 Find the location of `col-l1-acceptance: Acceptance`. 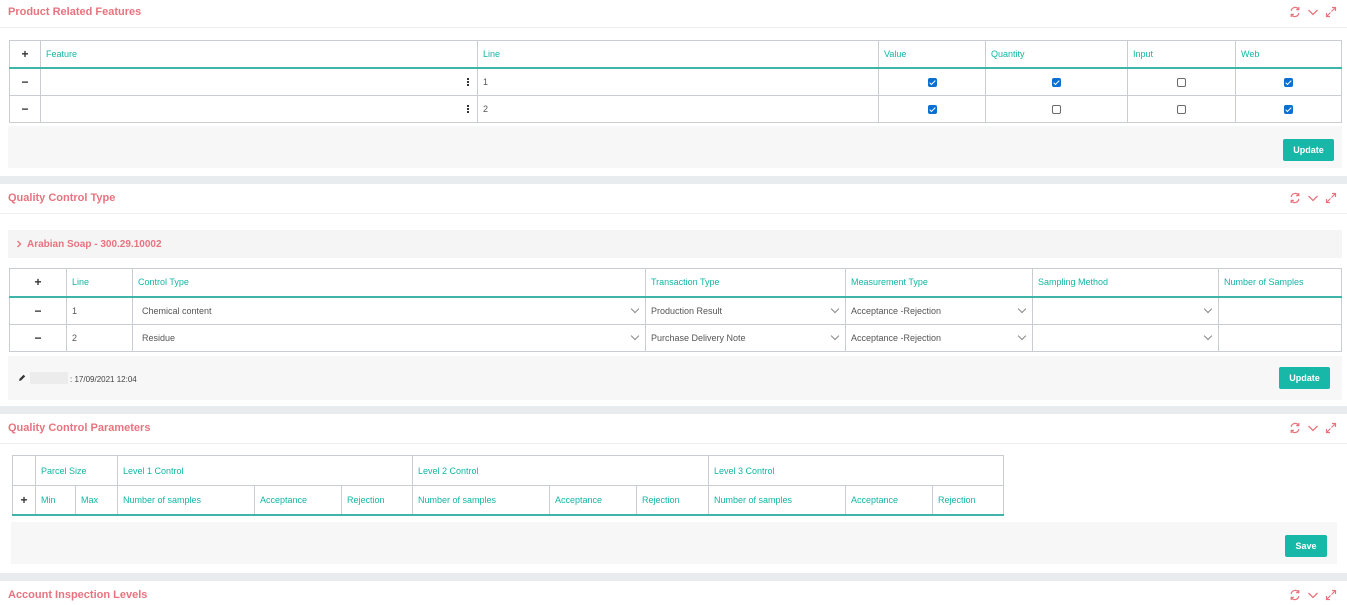

col-l1-acceptance: Acceptance is located at coordinates (298, 500).